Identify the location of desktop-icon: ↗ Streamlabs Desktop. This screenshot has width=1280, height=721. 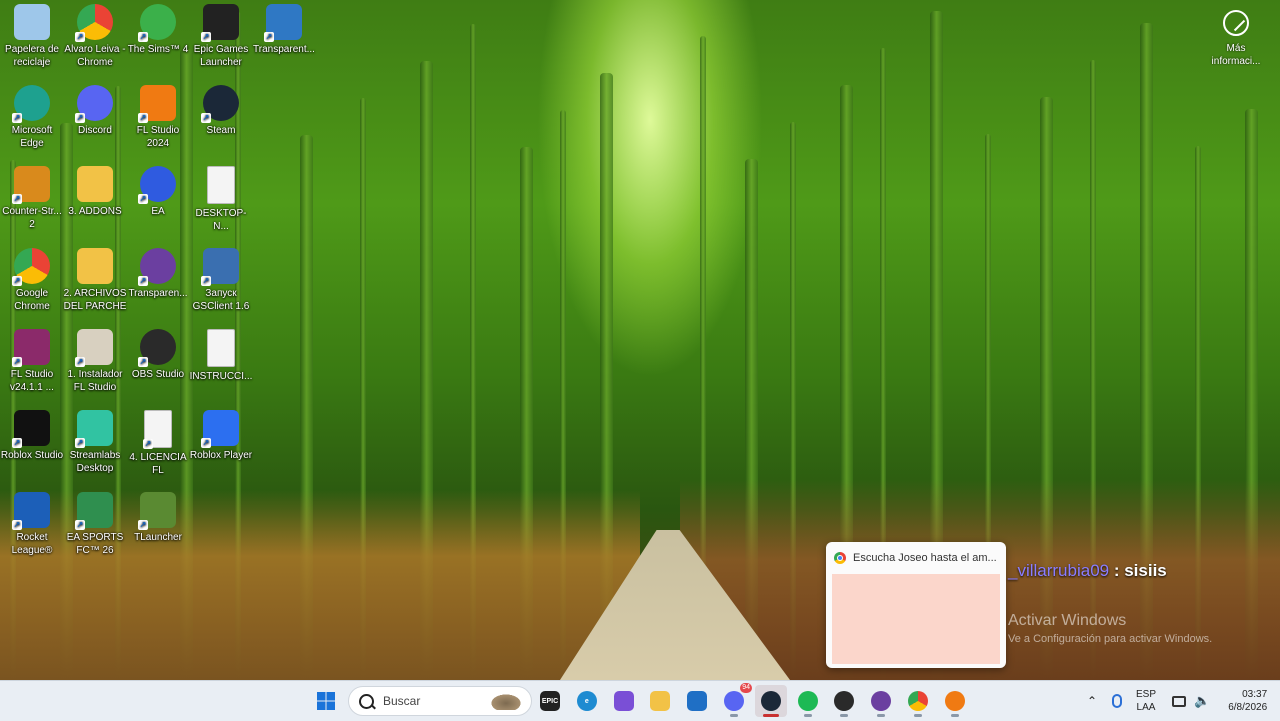
(95, 442).